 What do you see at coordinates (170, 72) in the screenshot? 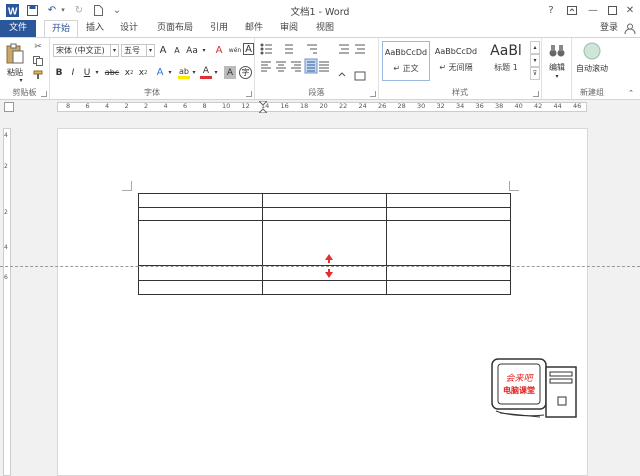
I see `text-effects-dropdown-icon: ▾` at bounding box center [170, 72].